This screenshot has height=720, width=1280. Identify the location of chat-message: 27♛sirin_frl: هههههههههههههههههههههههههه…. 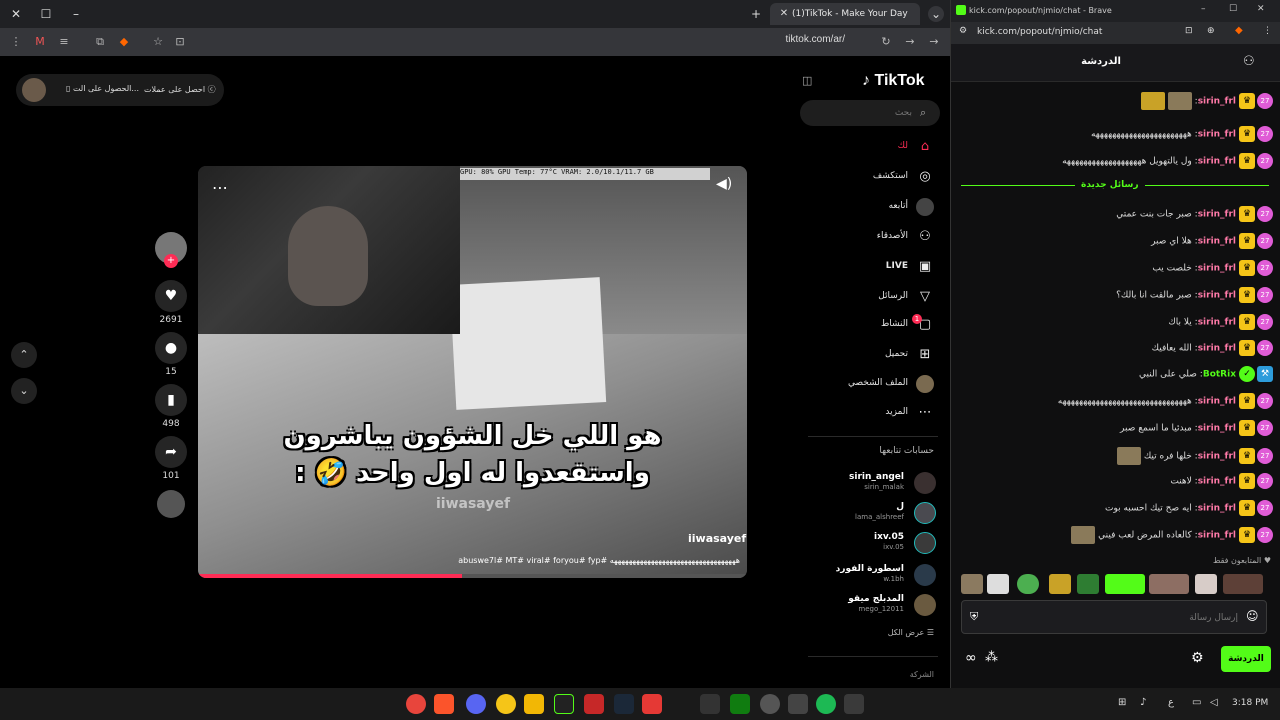
(1117, 404).